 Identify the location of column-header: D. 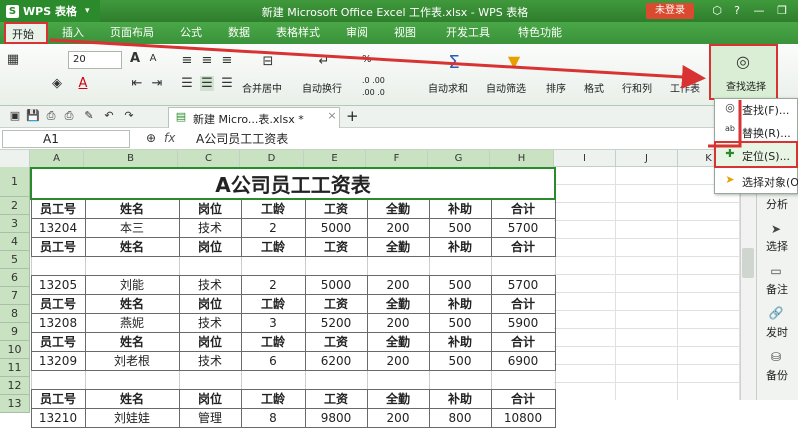
(272, 158).